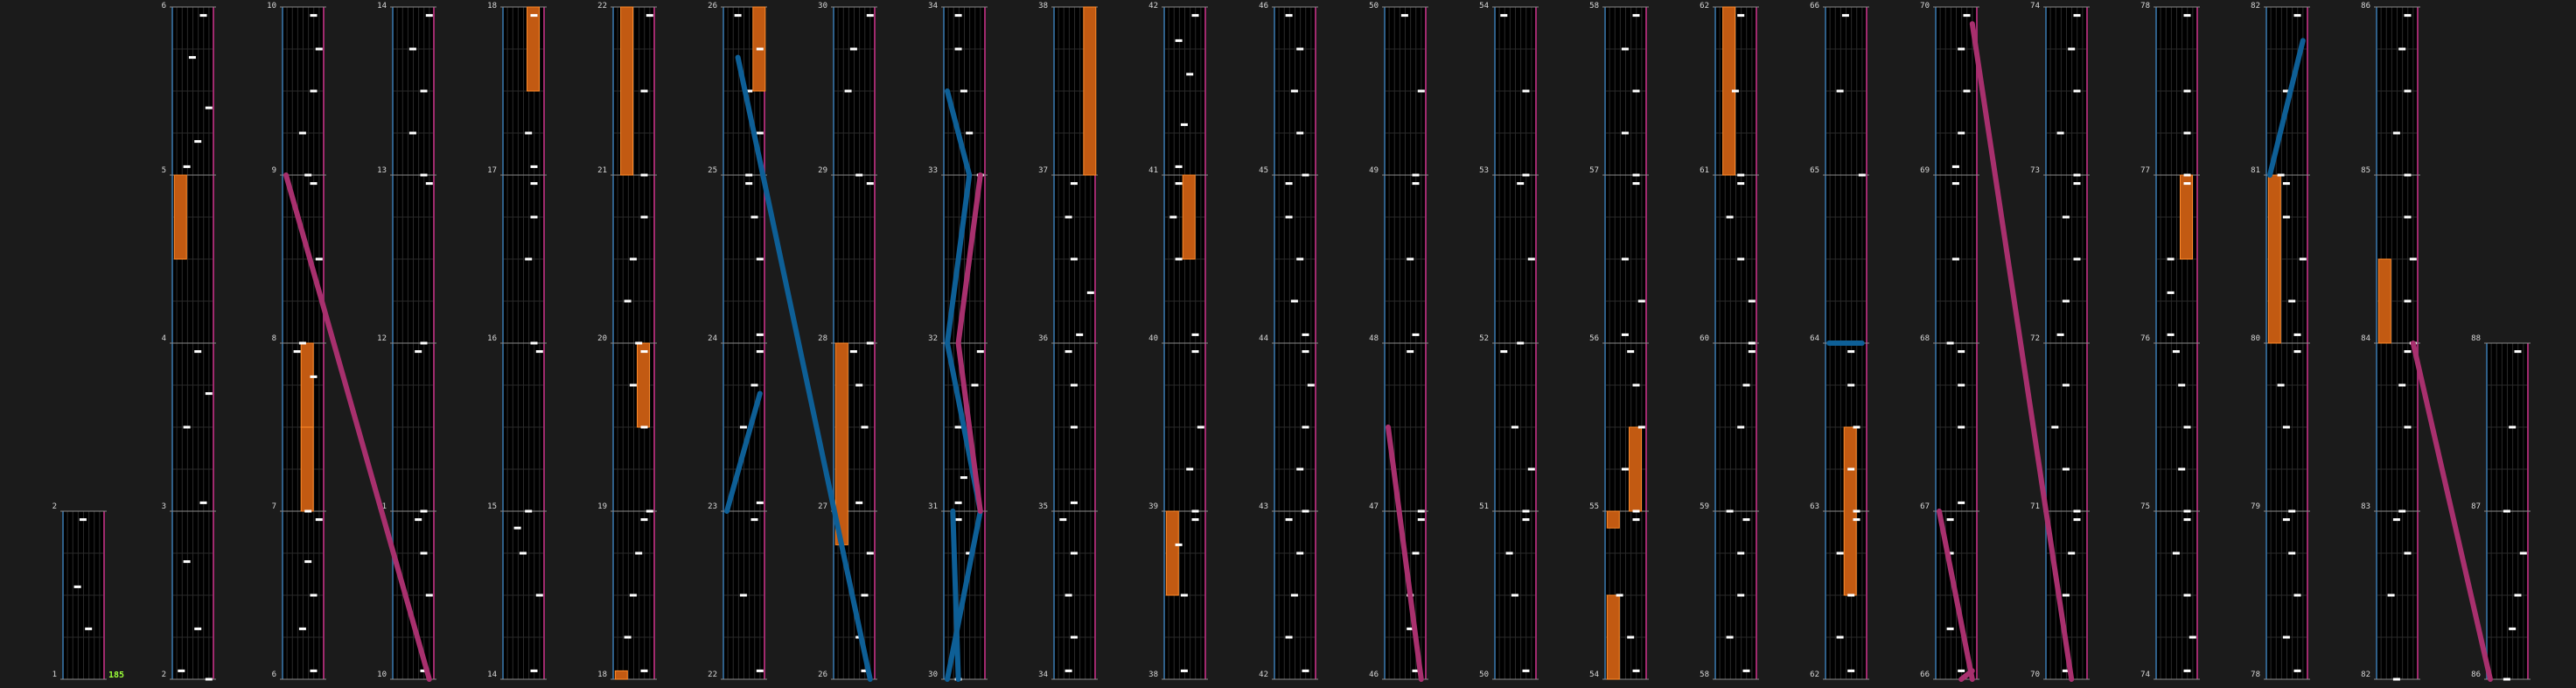  I want to click on measure-number: 34, so click(1043, 674).